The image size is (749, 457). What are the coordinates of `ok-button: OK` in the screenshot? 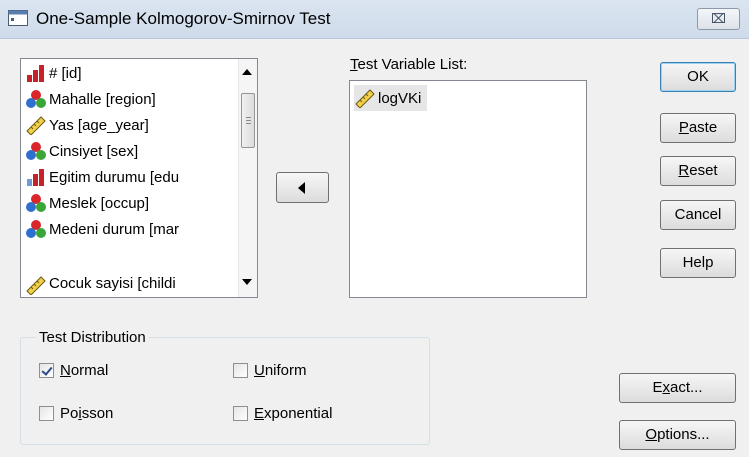 It's located at (698, 77).